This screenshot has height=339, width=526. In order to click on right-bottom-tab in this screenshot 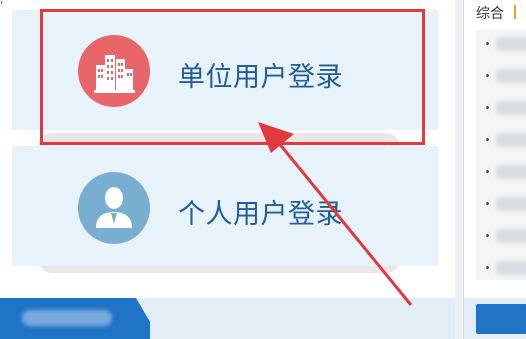, I will do `click(501, 319)`.